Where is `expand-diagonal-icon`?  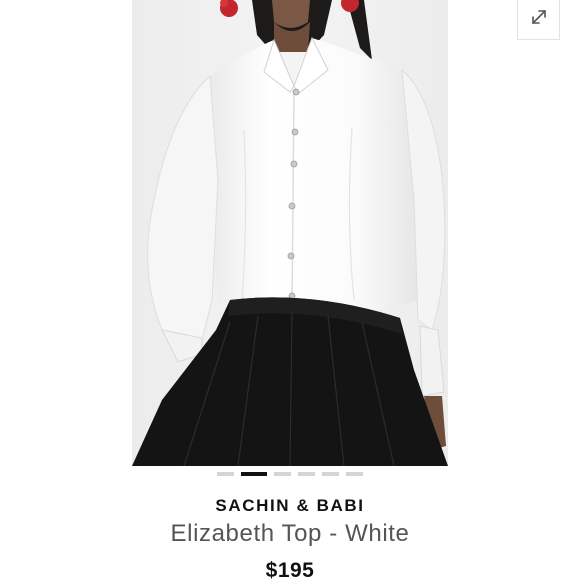
expand-diagonal-icon is located at coordinates (539, 19).